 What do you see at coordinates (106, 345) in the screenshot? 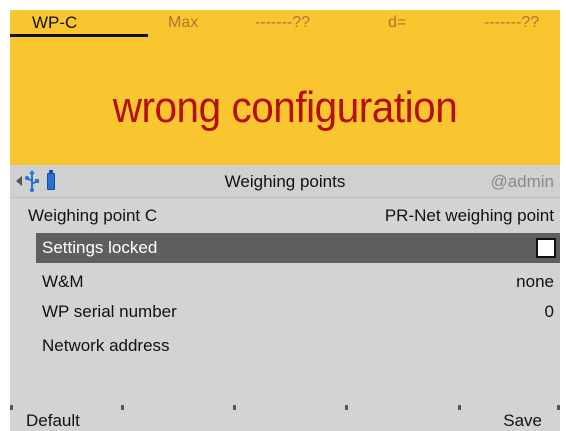
I see `network-address-label: Network address` at bounding box center [106, 345].